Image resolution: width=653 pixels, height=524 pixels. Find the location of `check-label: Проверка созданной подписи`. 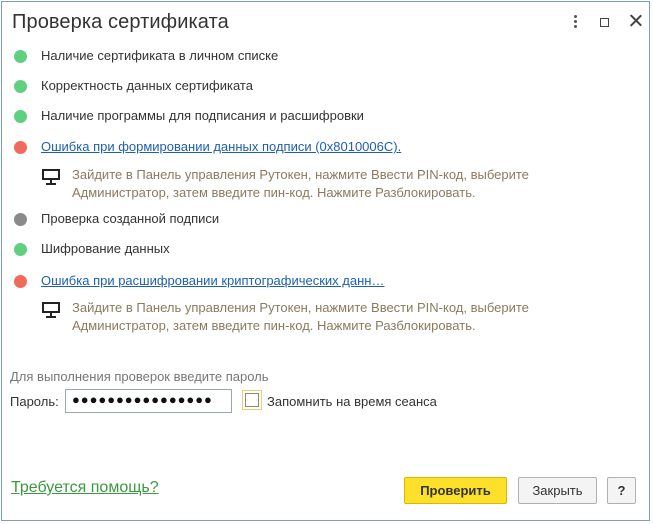

check-label: Проверка созданной подписи is located at coordinates (130, 218).